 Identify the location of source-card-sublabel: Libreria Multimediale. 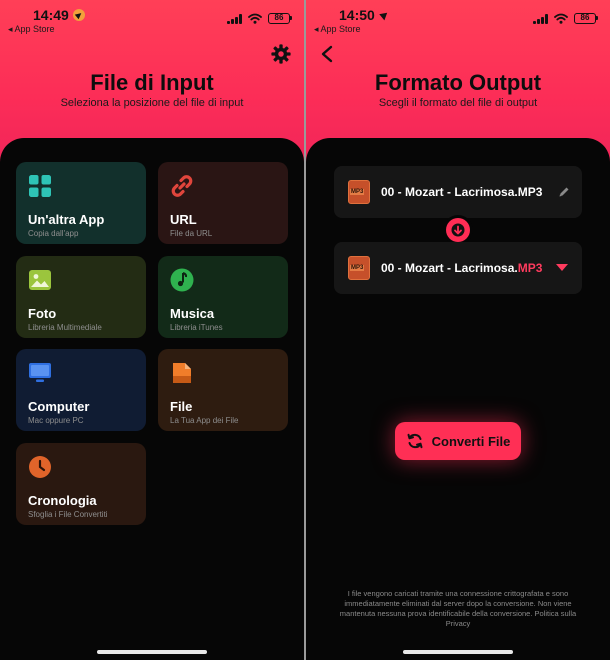
(65, 327).